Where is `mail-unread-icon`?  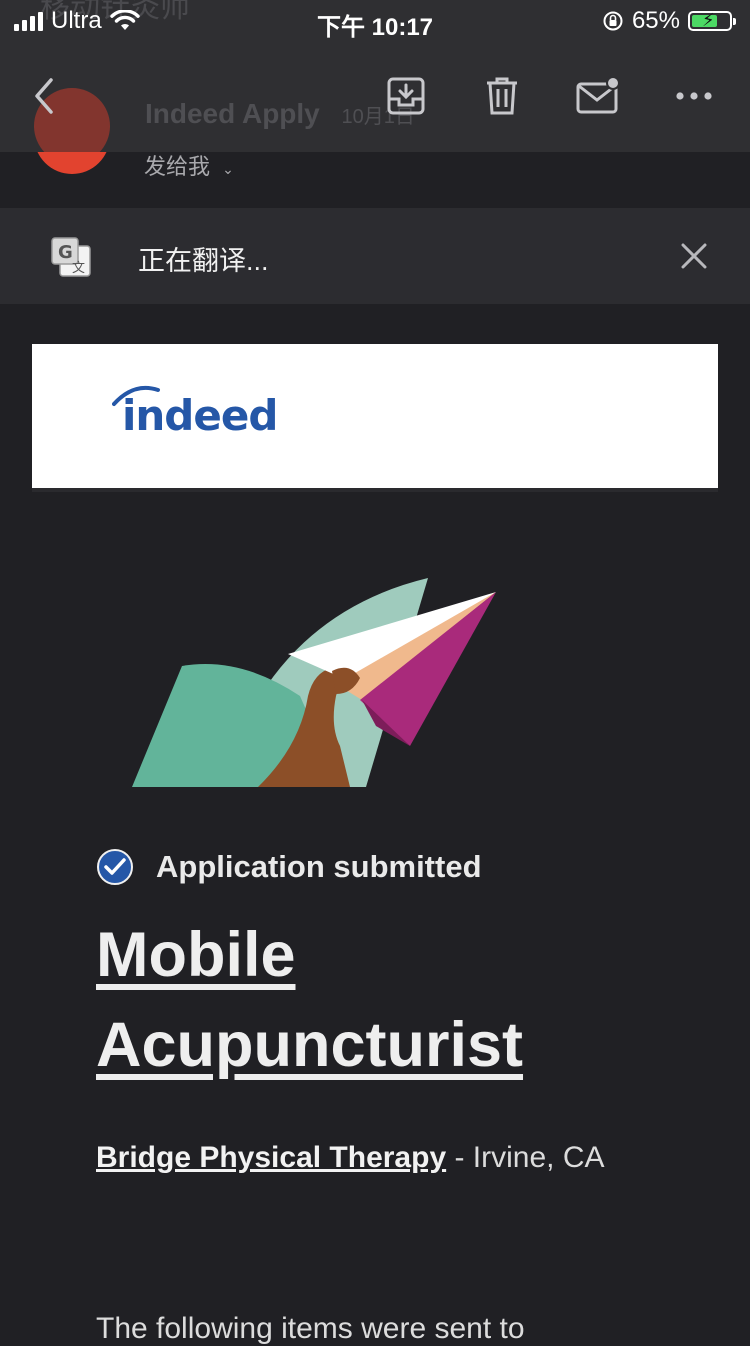 mail-unread-icon is located at coordinates (598, 95).